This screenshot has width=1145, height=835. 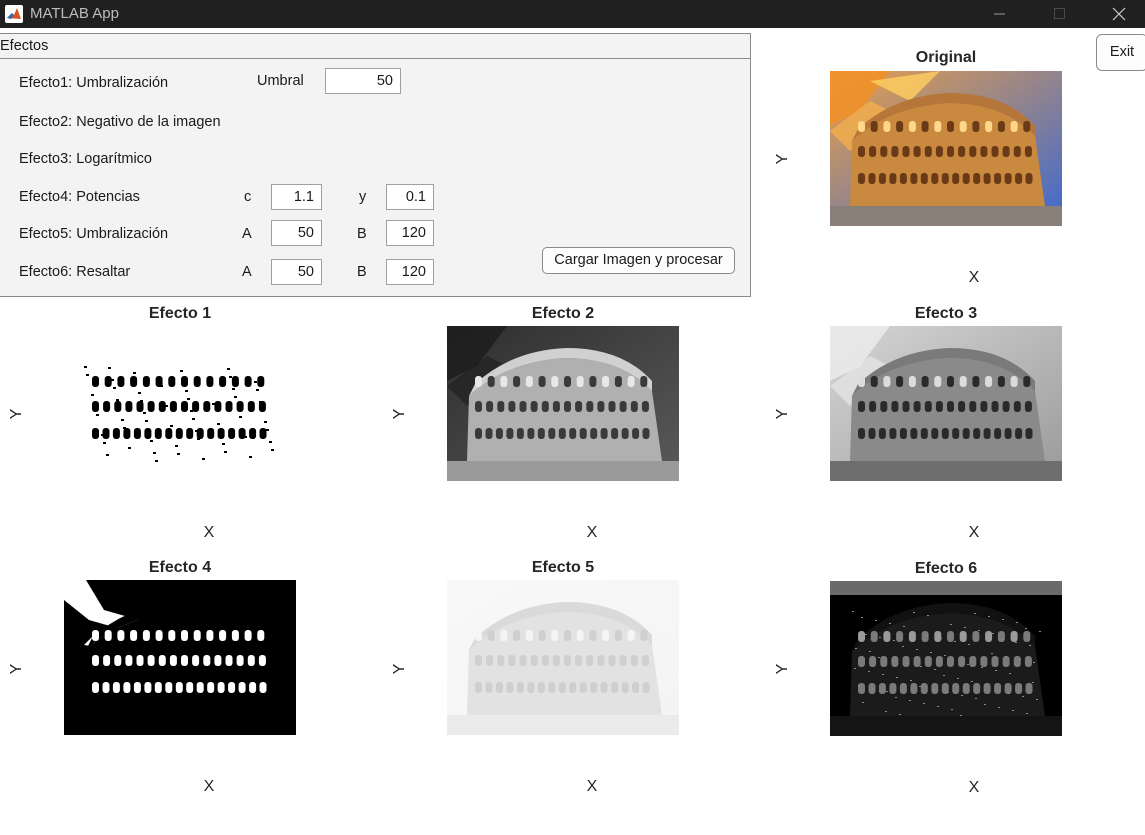 I want to click on efecto2-ylabel: Y, so click(x=399, y=414).